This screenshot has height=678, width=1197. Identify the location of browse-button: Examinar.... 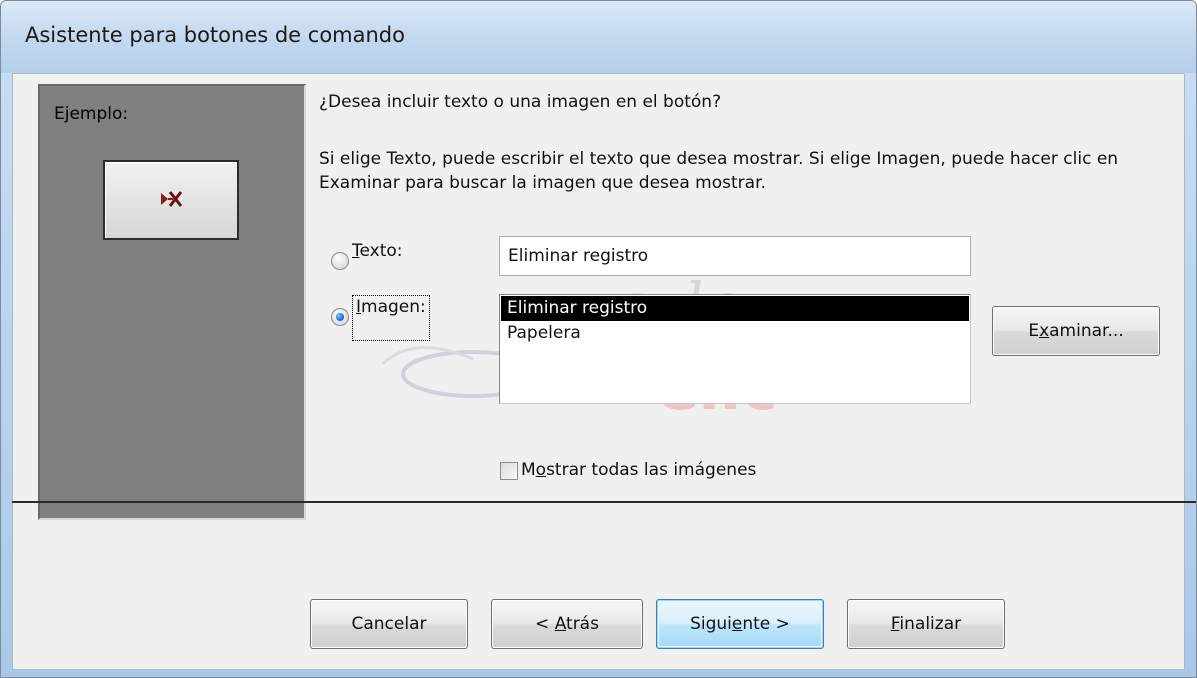
(1076, 331).